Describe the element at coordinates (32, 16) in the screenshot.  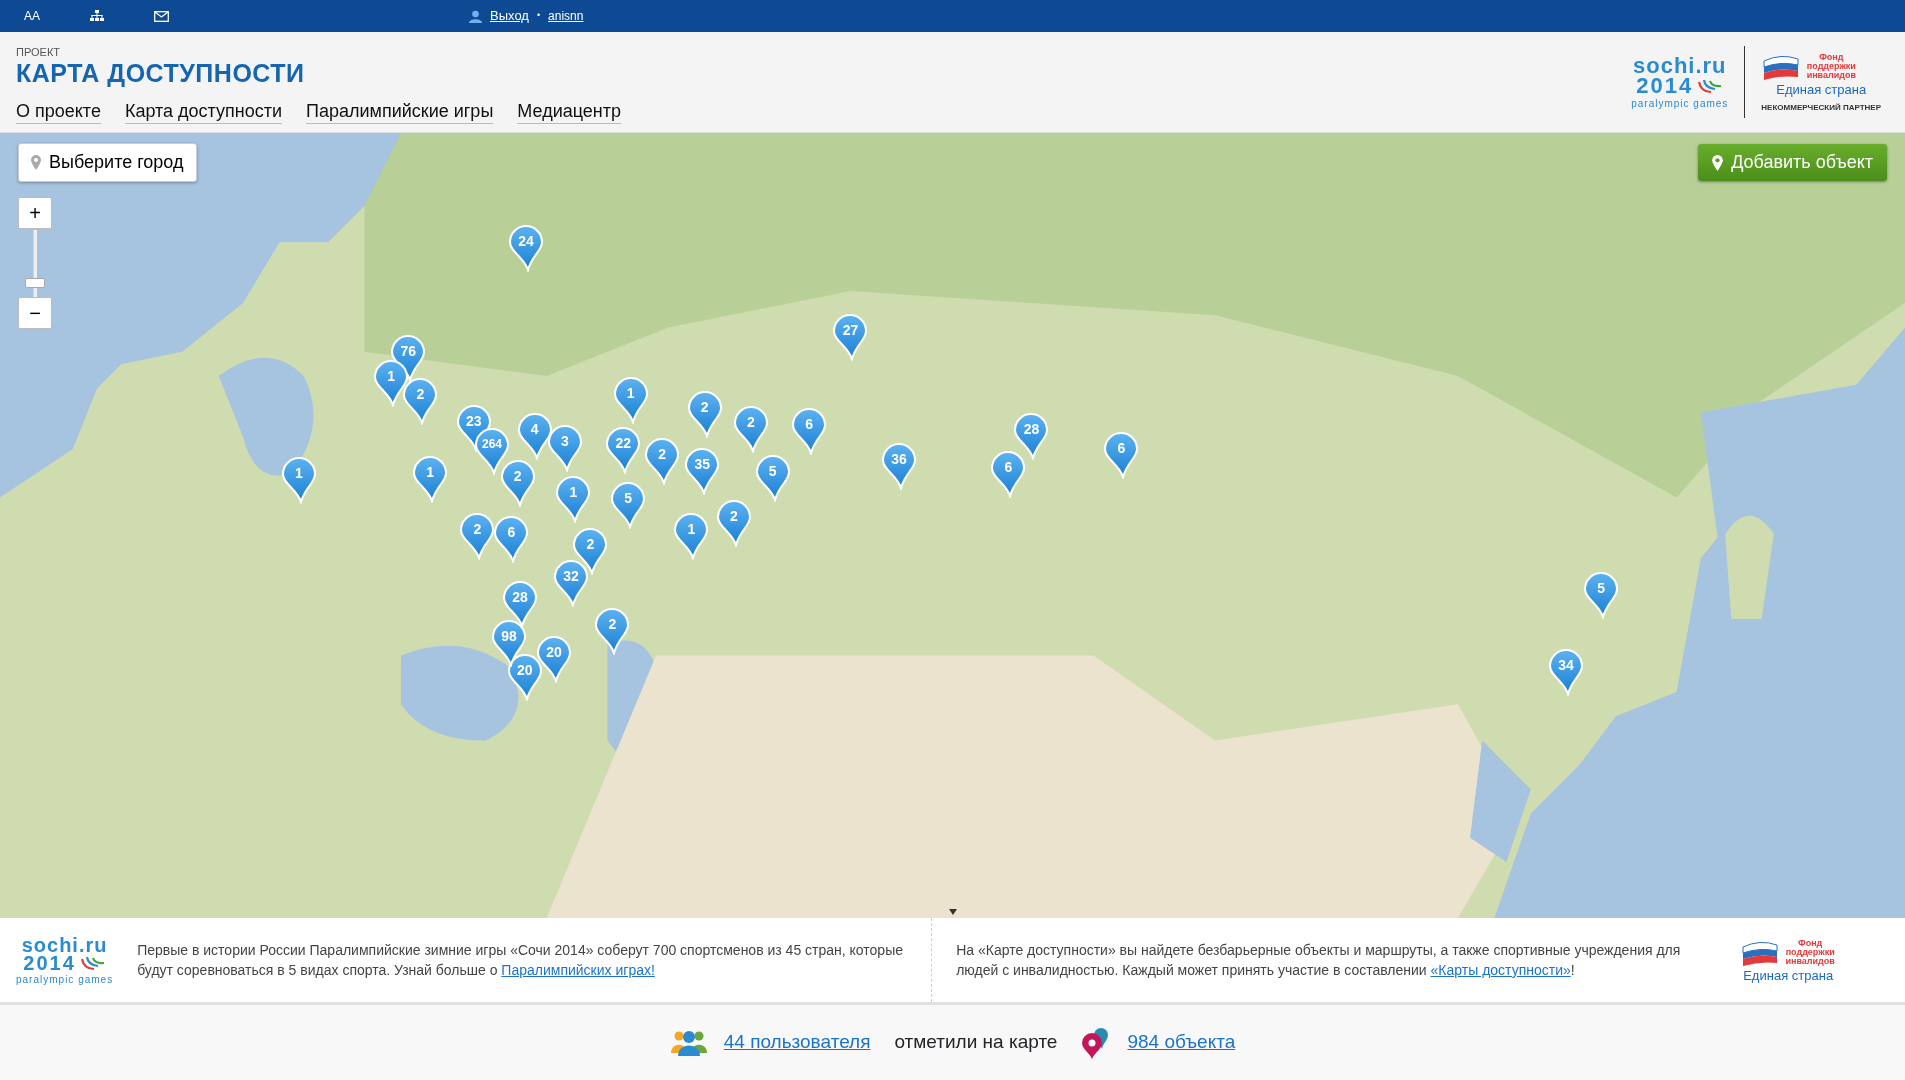
I see `font-size-button: AA` at that location.